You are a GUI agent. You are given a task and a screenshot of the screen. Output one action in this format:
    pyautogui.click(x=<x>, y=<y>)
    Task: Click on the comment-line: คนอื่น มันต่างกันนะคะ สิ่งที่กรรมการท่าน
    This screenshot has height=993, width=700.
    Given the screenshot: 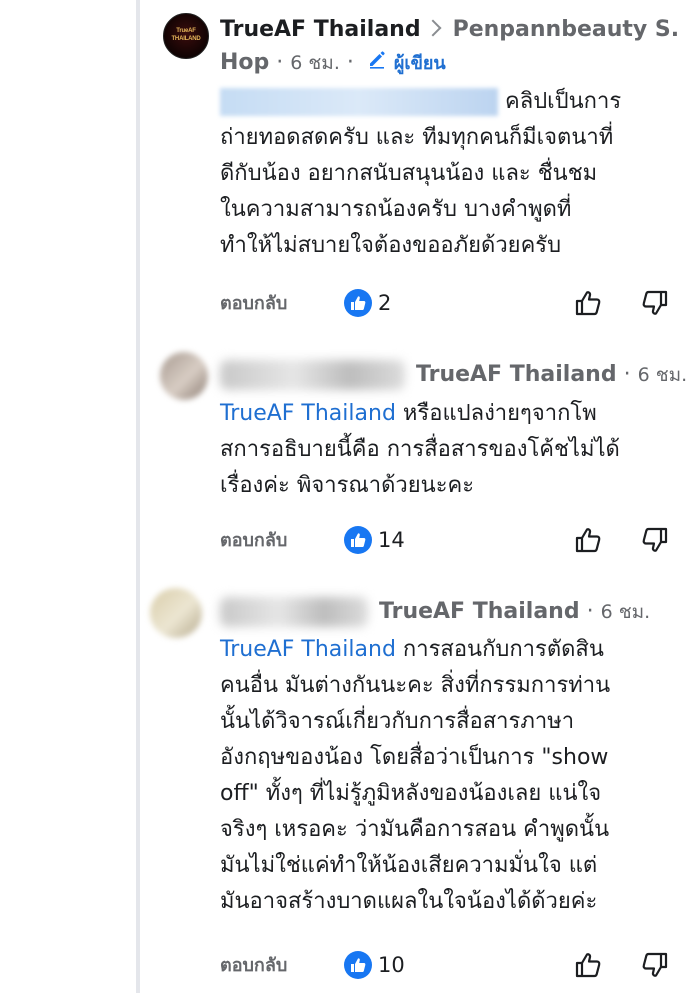 What is the action you would take?
    pyautogui.click(x=415, y=685)
    